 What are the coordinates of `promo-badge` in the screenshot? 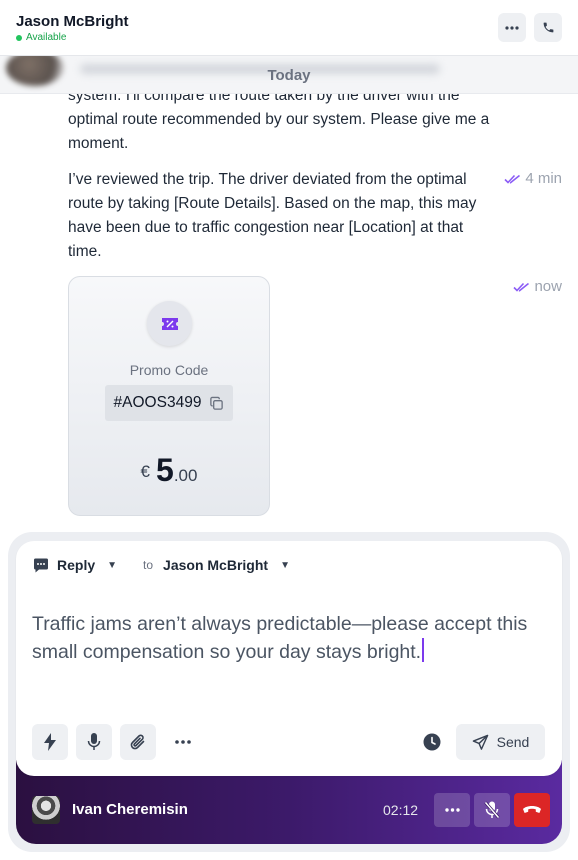 It's located at (169, 323).